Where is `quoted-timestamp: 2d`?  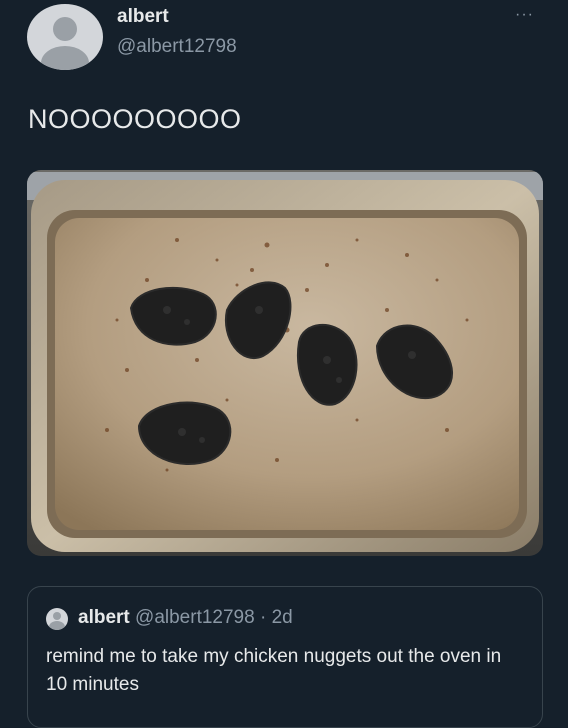
quoted-timestamp: 2d is located at coordinates (282, 617).